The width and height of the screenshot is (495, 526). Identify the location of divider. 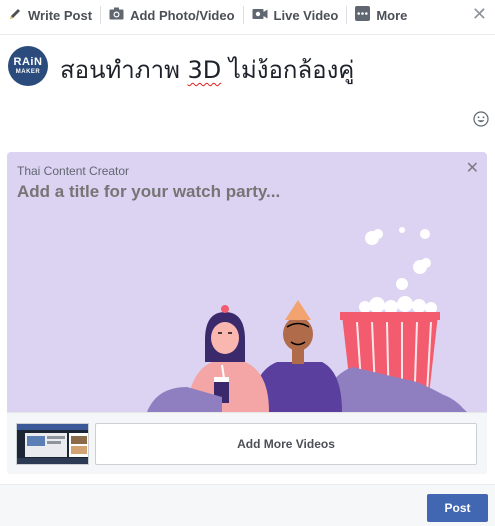
(247, 34).